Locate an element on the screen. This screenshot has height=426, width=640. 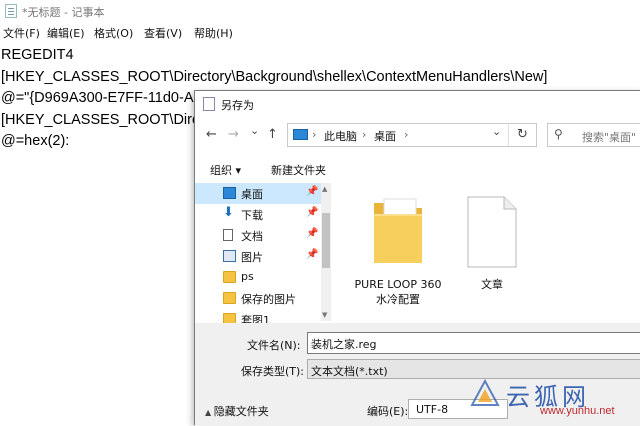
address-bar: › 此电脑 › 桌面 › ⌄ is located at coordinates (412, 135).